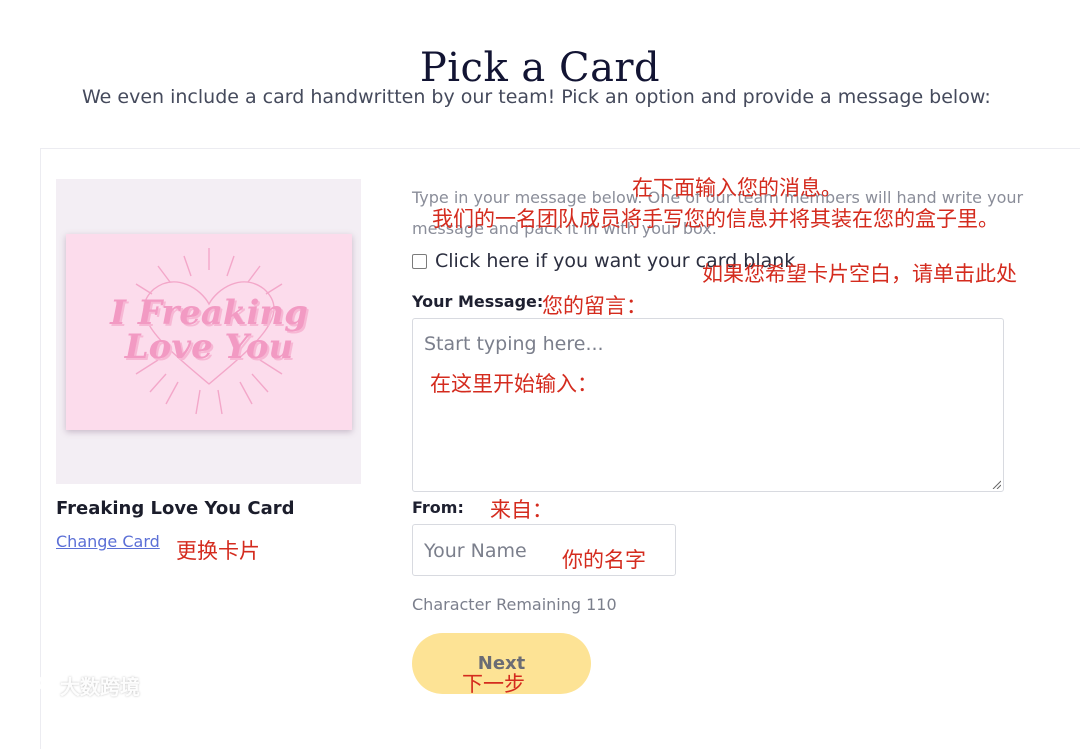 The height and width of the screenshot is (749, 1080). What do you see at coordinates (514, 604) in the screenshot?
I see `character-remaining: Character Remaining 110` at bounding box center [514, 604].